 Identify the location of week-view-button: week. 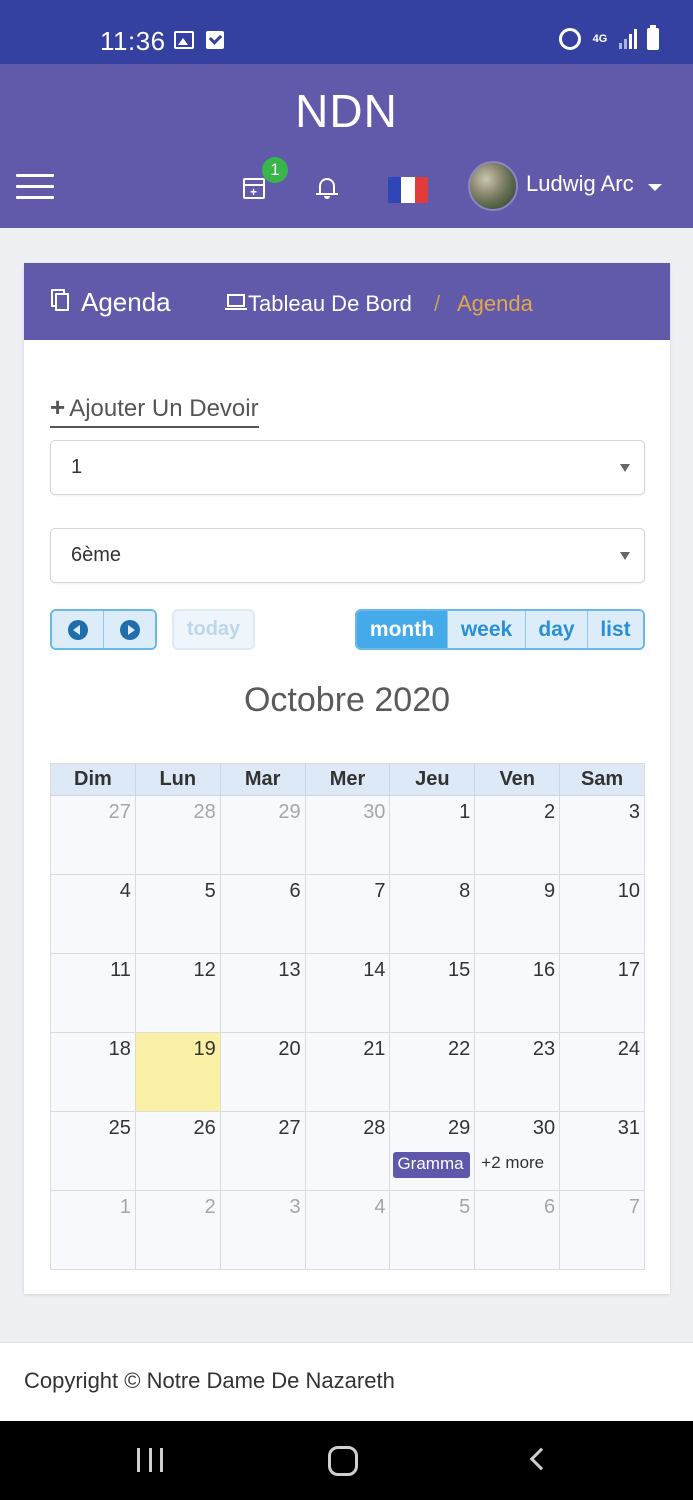
(487, 629).